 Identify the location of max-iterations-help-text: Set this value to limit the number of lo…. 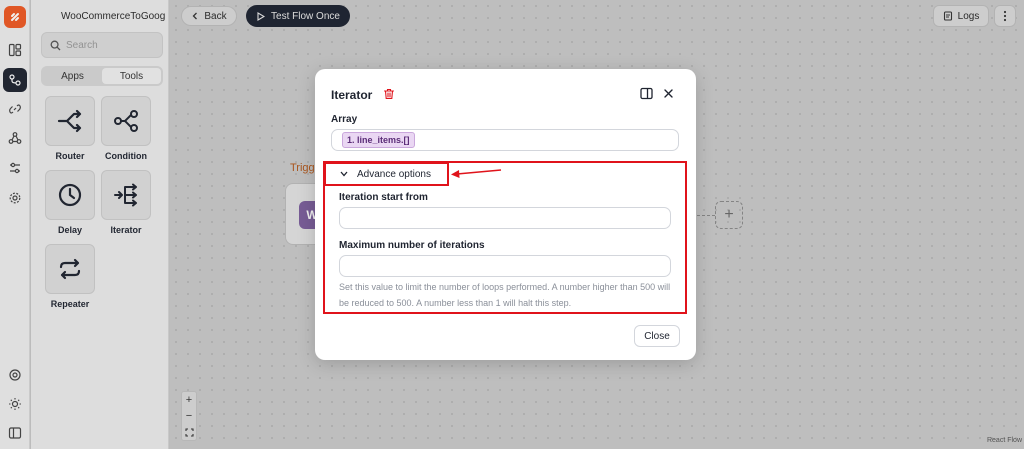
(505, 295).